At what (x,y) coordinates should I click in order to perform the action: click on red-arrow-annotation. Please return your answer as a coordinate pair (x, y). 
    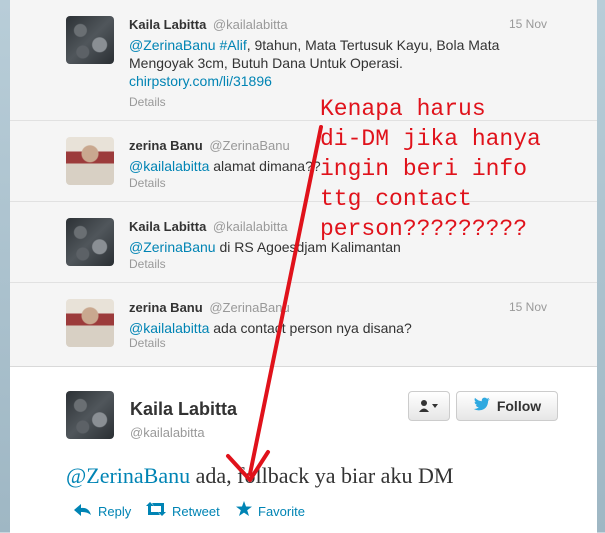
    Looking at the image, I should click on (274, 303).